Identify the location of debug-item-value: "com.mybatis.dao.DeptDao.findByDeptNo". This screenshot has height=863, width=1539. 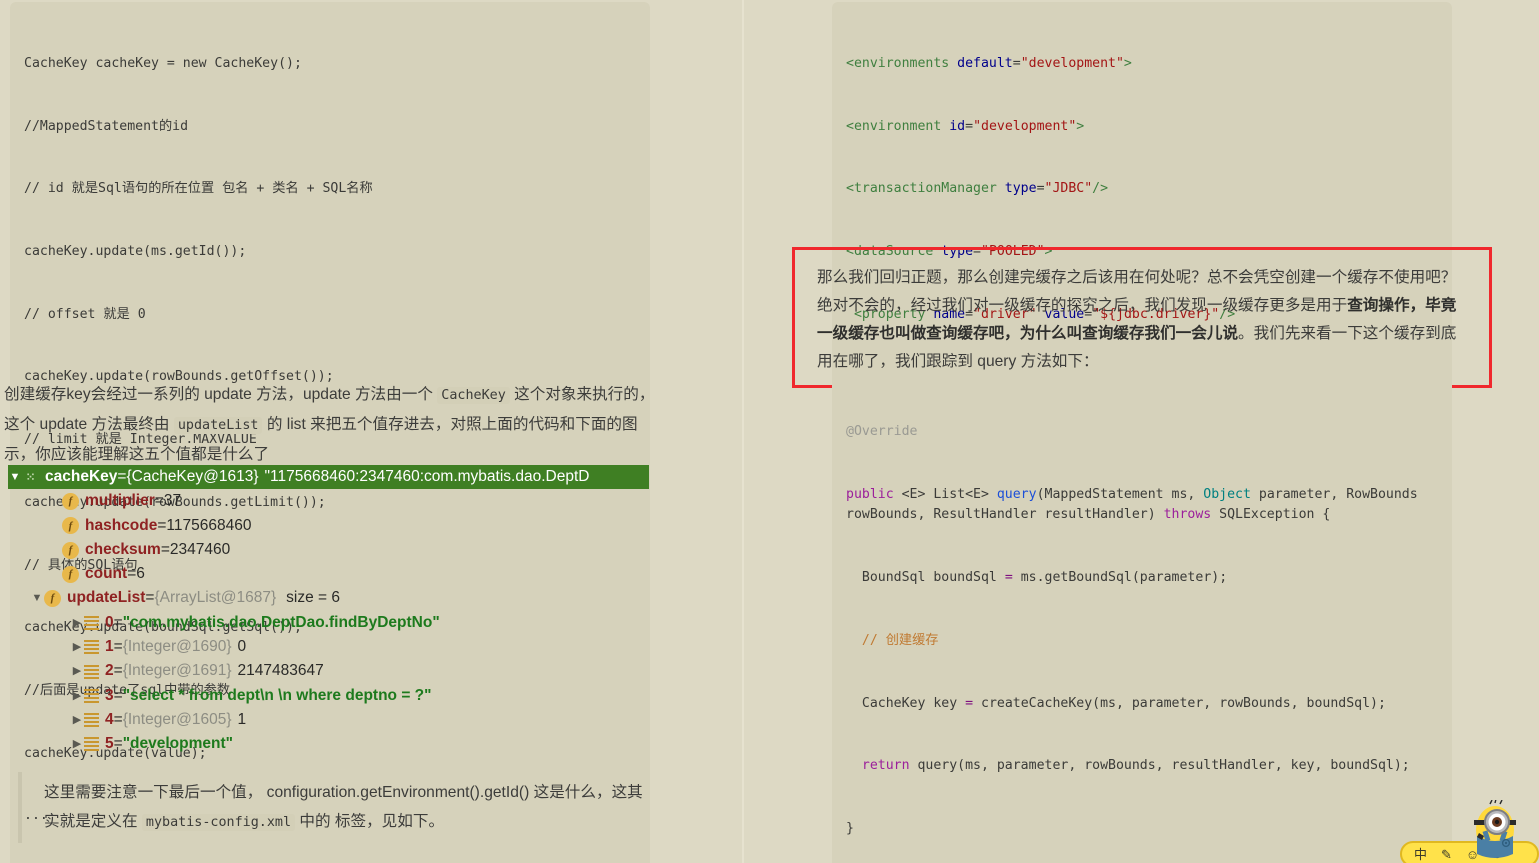
(281, 622).